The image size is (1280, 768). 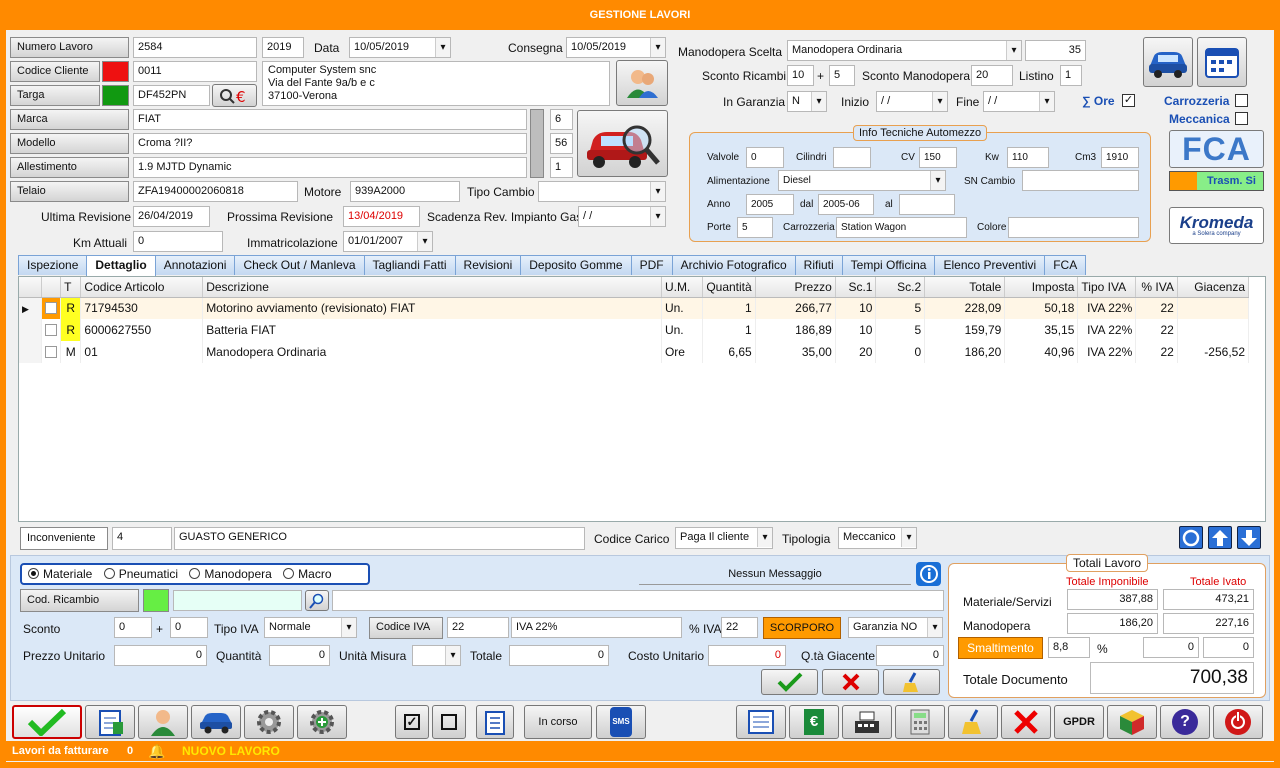 I want to click on add-settings-button, so click(x=322, y=722).